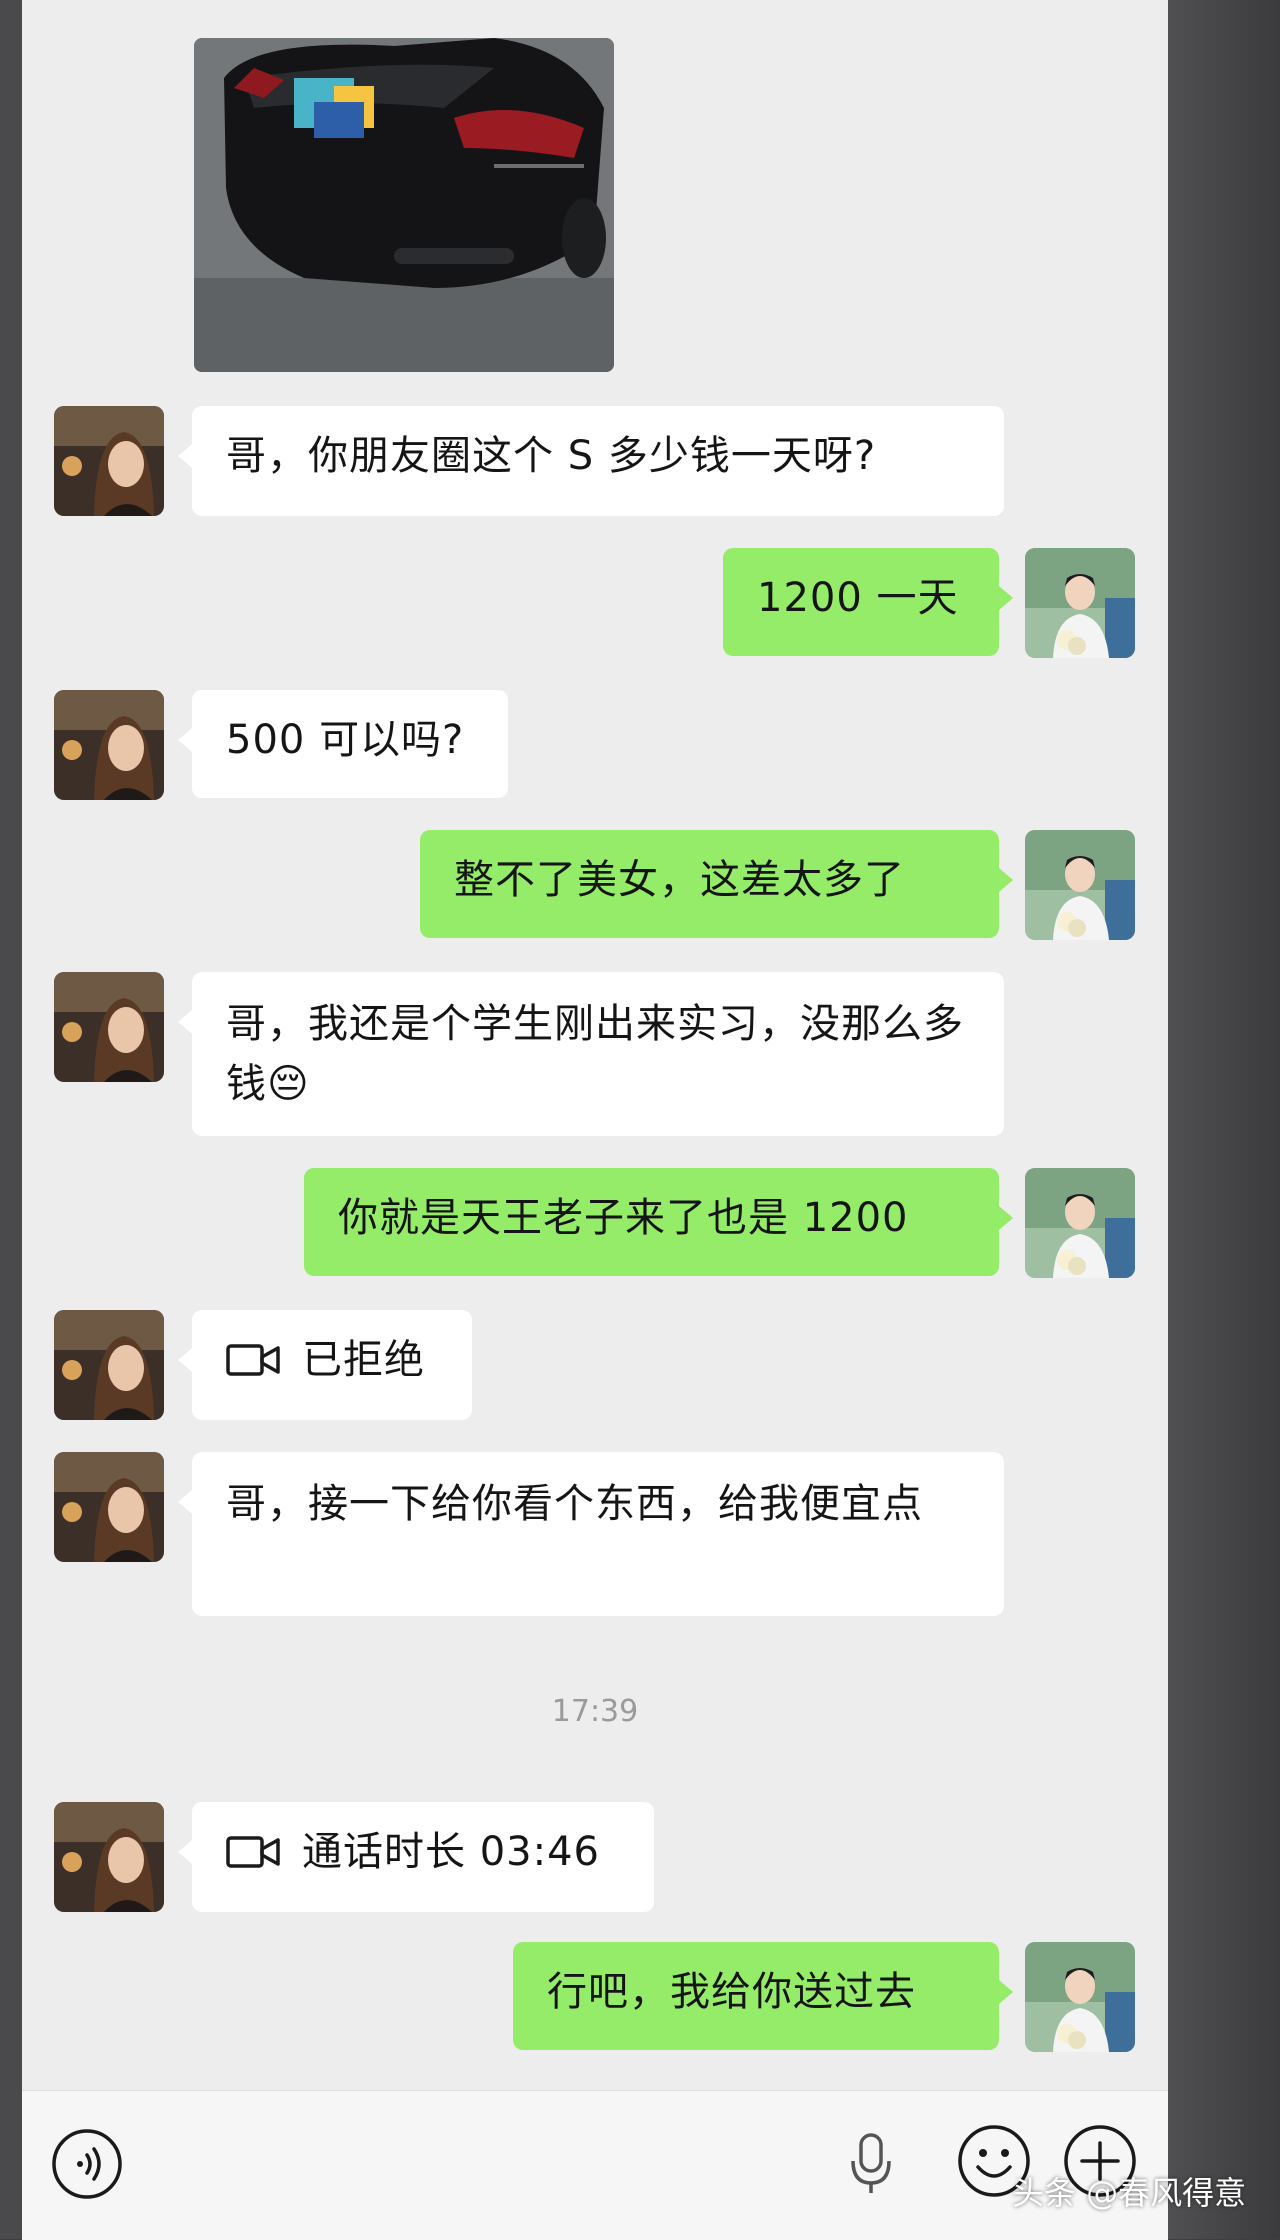 Image resolution: width=1280 pixels, height=2240 pixels. What do you see at coordinates (595, 1711) in the screenshot?
I see `chat-timestamp: 17:39` at bounding box center [595, 1711].